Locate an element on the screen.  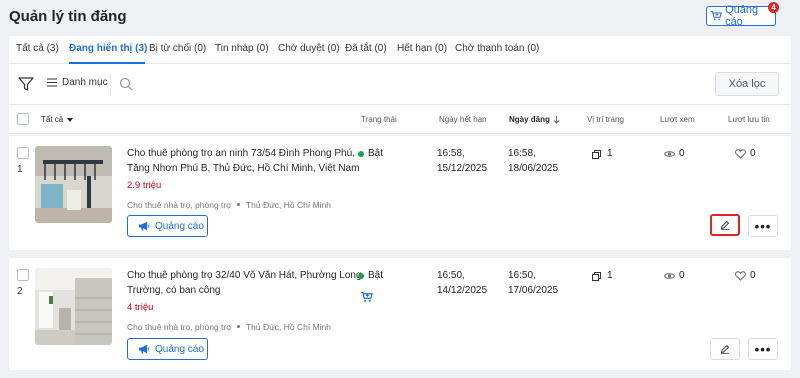
tab-awaiting-payment: Chờ thanh toán (0) is located at coordinates (497, 48).